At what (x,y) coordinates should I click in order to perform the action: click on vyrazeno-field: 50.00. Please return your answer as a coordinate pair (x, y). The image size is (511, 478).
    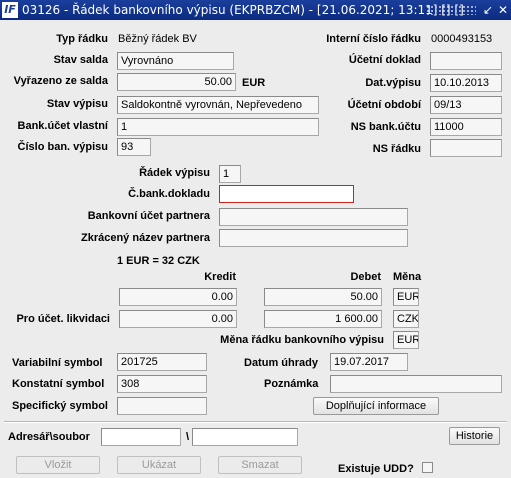
    Looking at the image, I should click on (176, 82).